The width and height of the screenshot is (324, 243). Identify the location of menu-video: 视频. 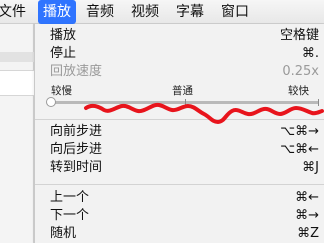
(145, 12).